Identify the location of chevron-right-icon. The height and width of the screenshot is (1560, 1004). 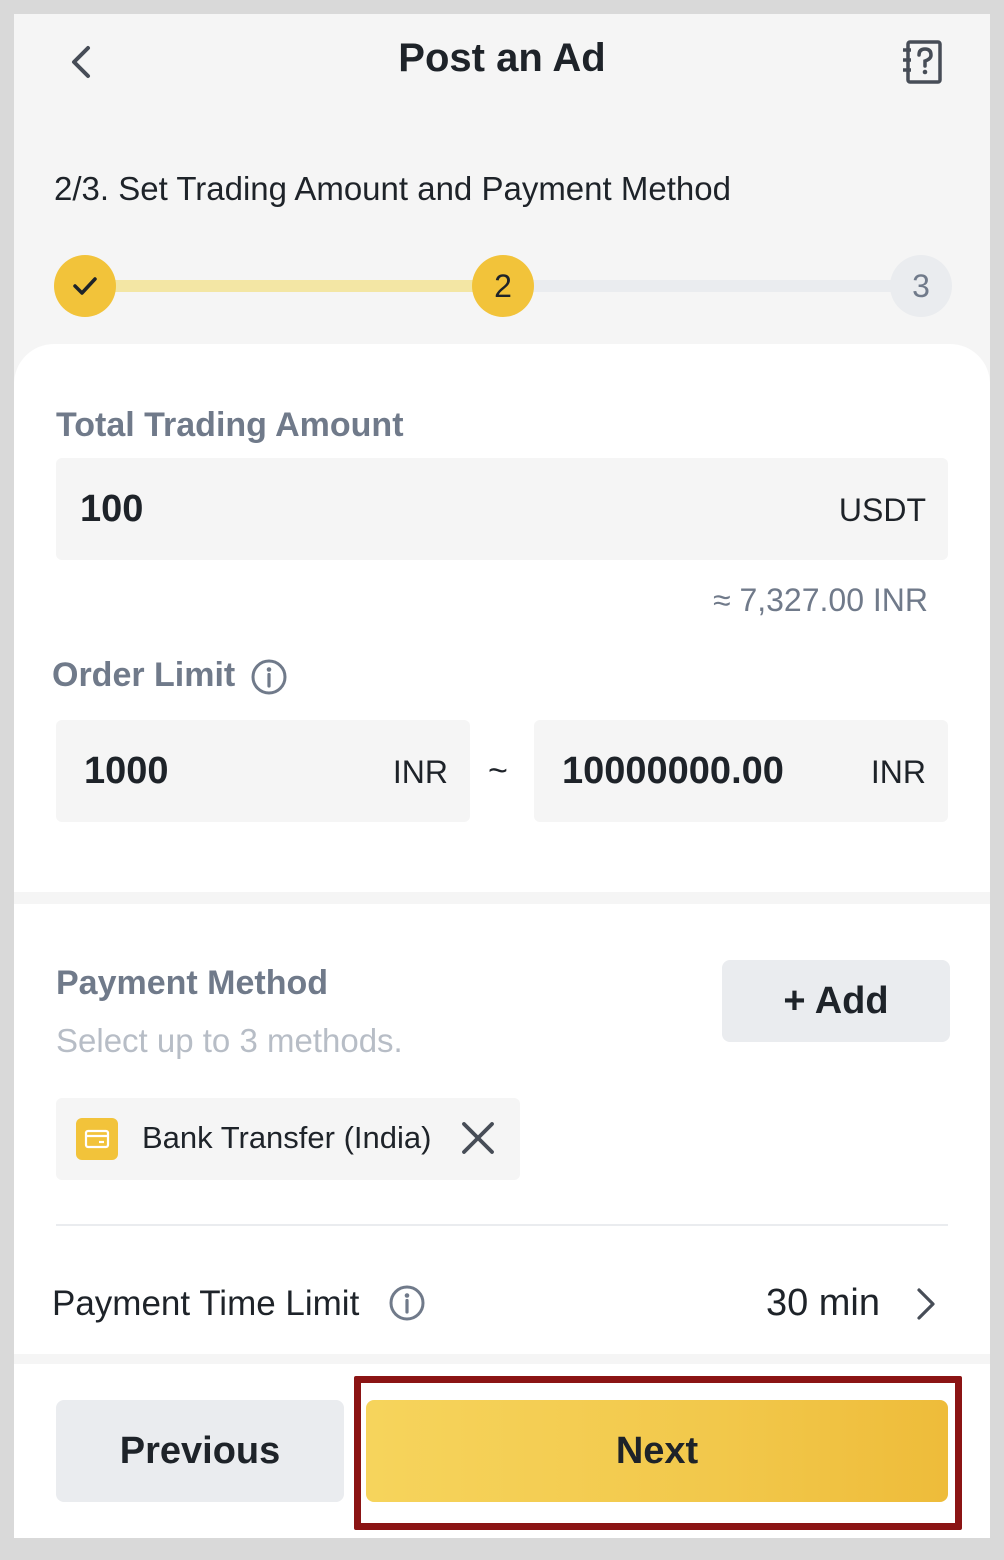
(926, 1304).